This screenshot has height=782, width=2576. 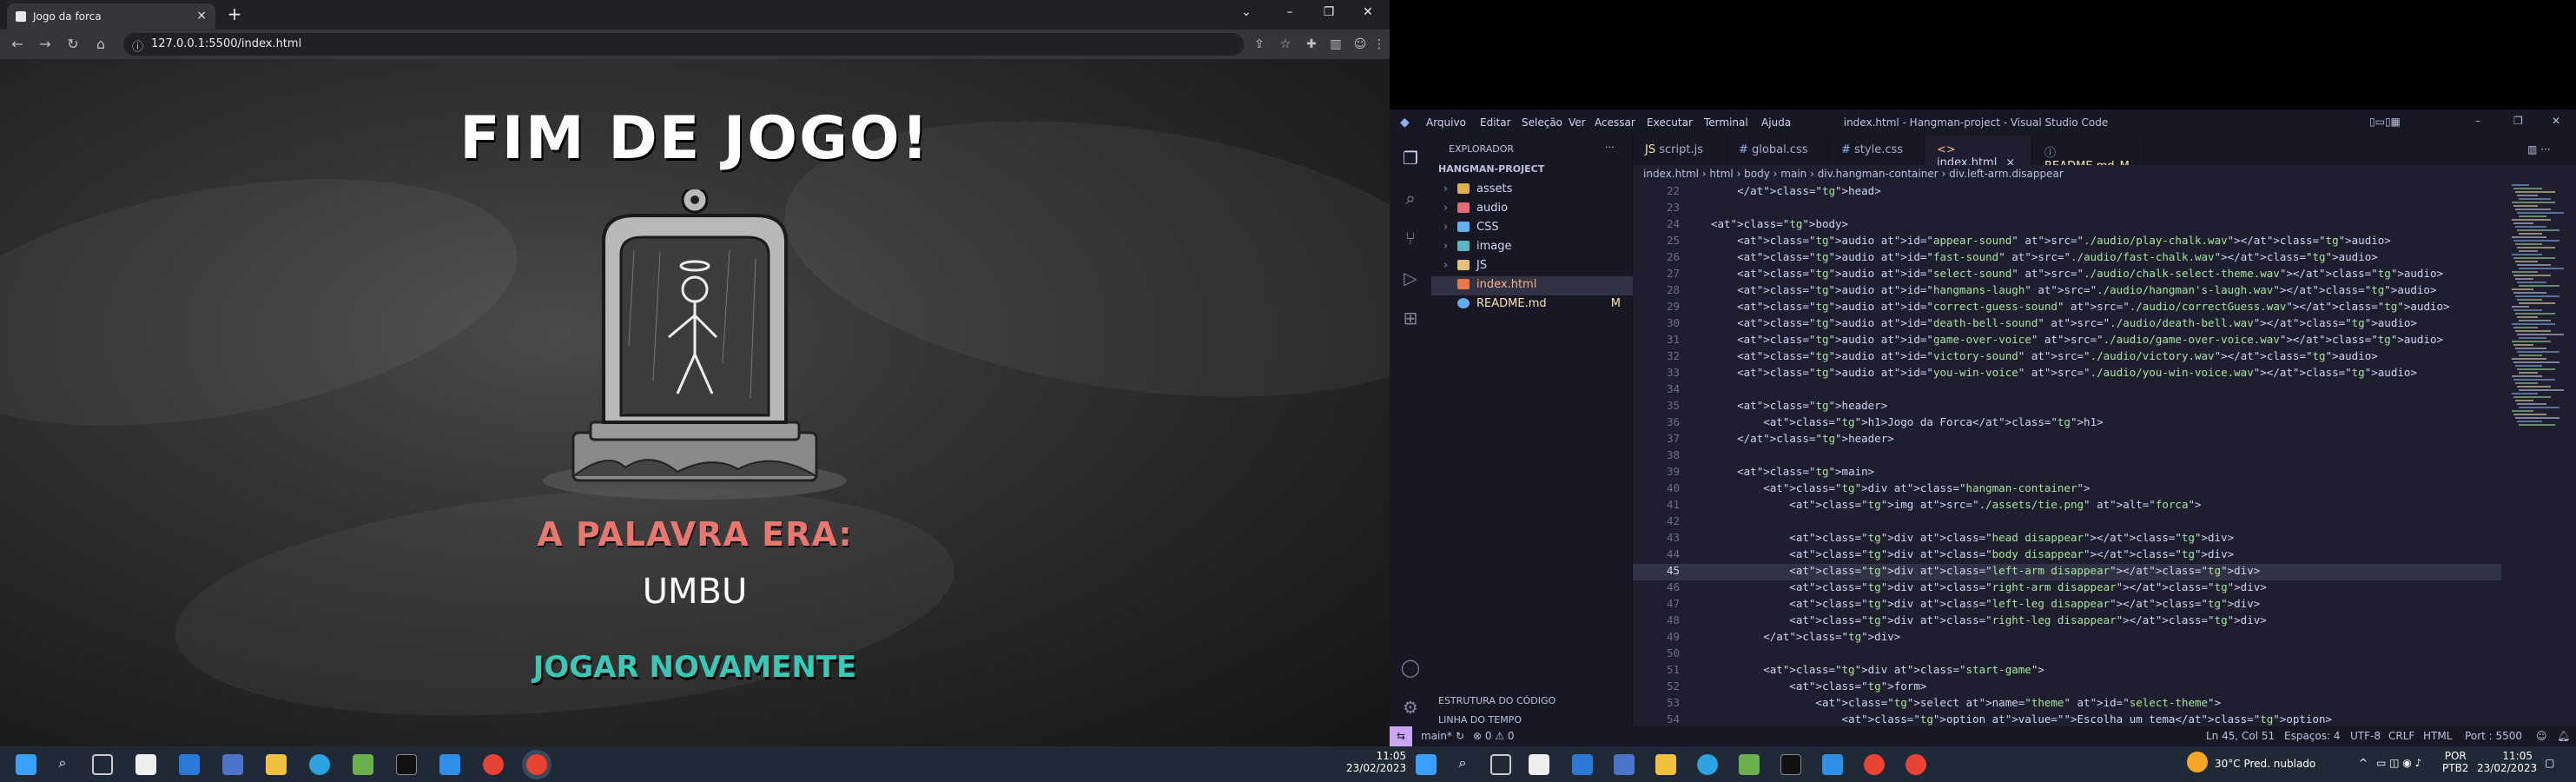 I want to click on browser-tab: Jogo da forca ×, so click(x=111, y=17).